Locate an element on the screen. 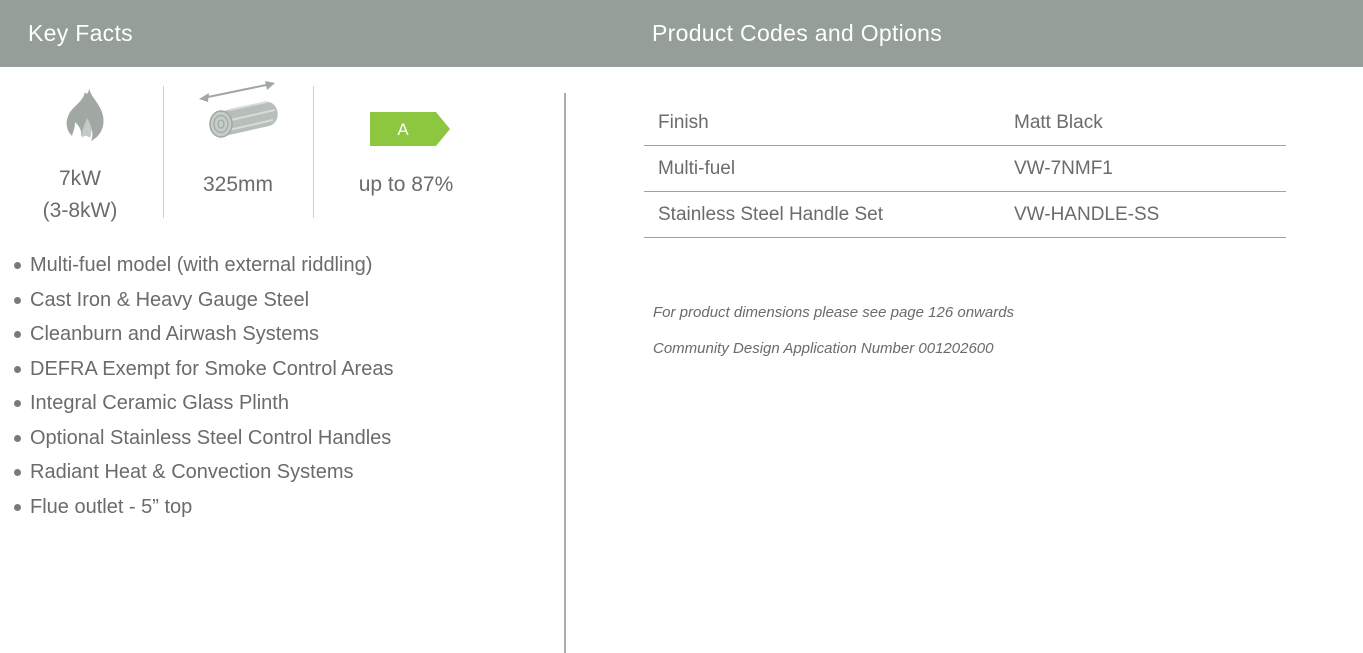 The width and height of the screenshot is (1363, 653). flame-icon is located at coordinates (85, 114).